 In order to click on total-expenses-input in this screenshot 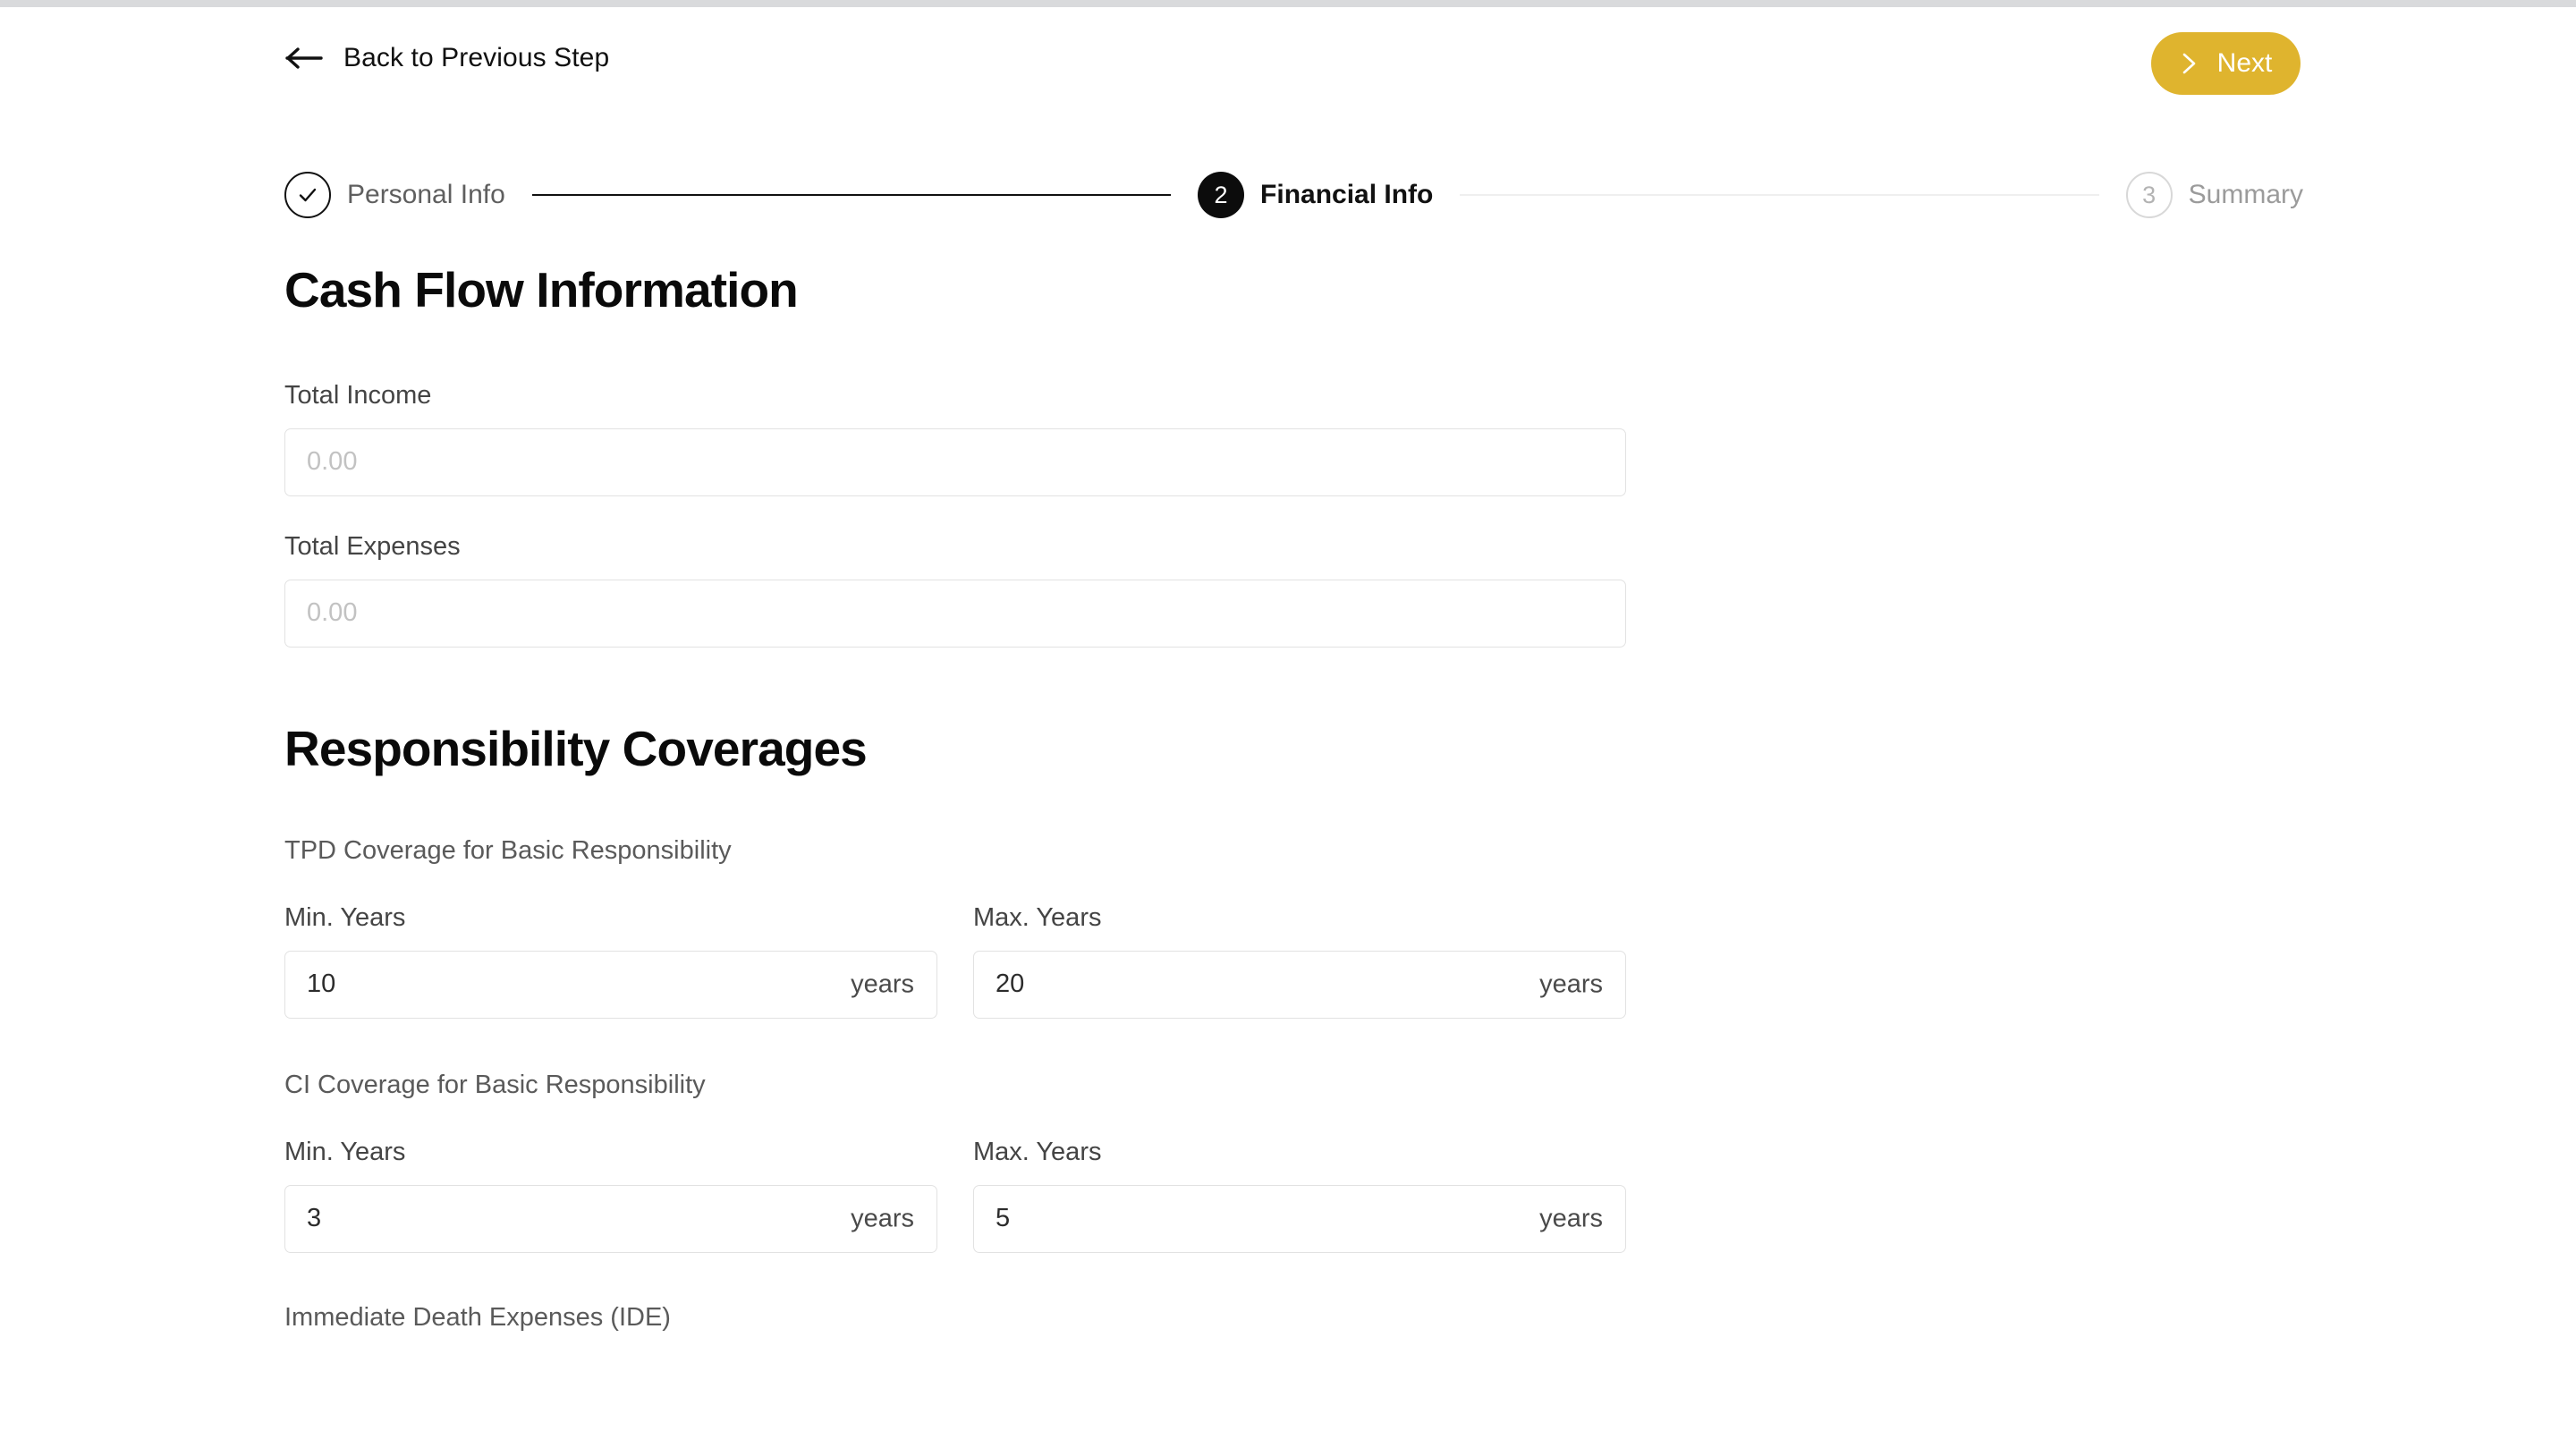, I will do `click(955, 613)`.